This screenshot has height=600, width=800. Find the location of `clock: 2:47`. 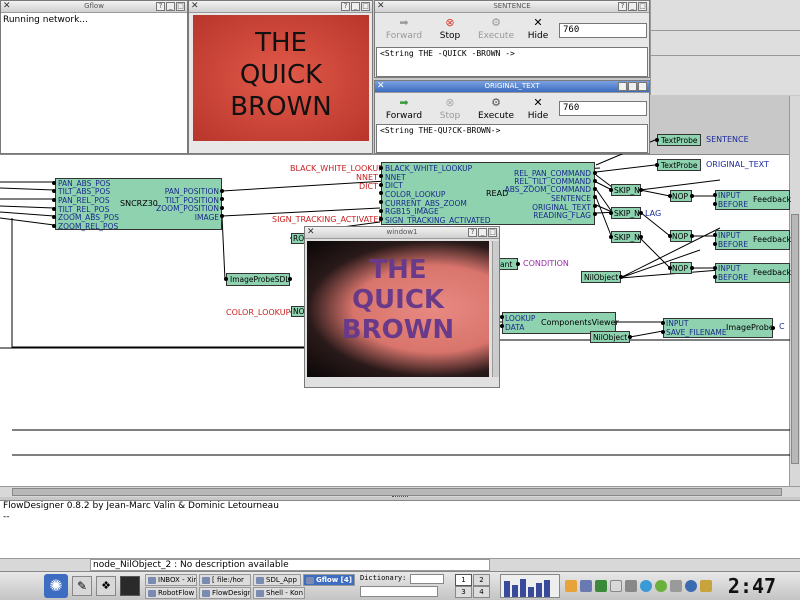

clock: 2:47 is located at coordinates (752, 586).